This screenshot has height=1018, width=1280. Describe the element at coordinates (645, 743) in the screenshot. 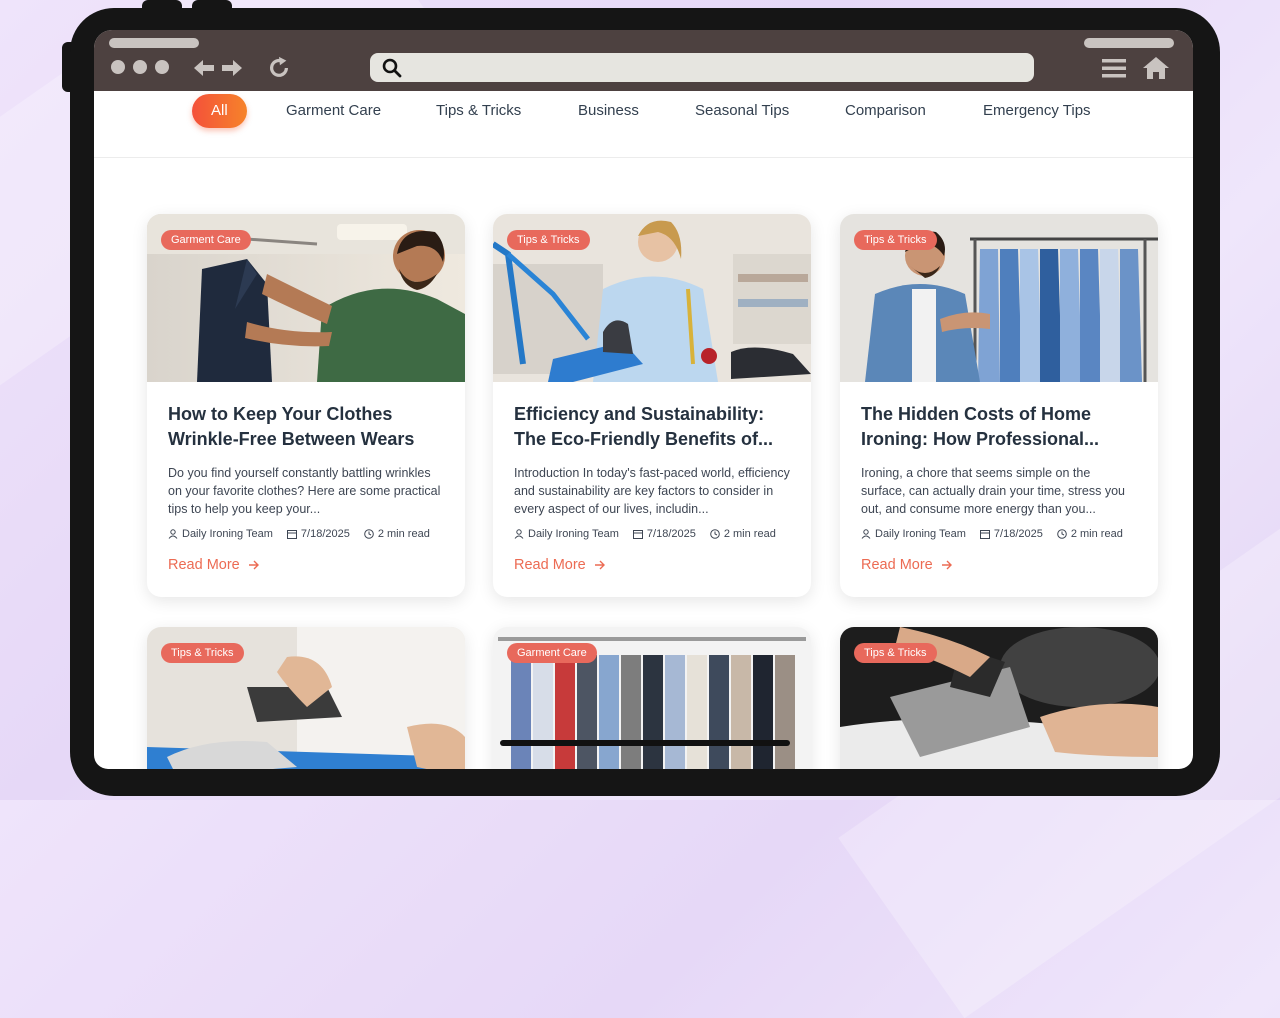

I see `scroll-indicator` at that location.